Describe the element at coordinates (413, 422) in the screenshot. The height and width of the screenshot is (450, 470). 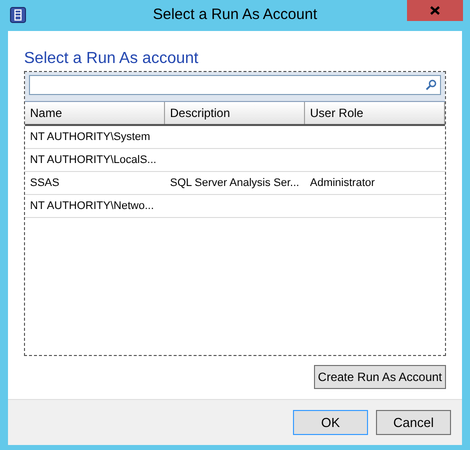
I see `dialog-button: Cancel` at that location.